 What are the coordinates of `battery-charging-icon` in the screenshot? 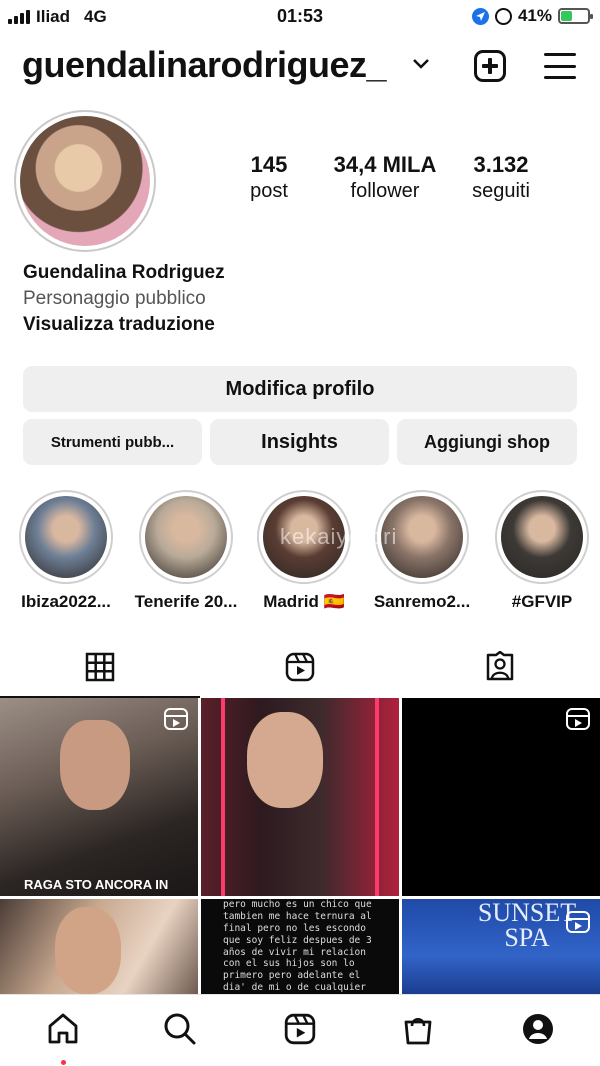 It's located at (575, 16).